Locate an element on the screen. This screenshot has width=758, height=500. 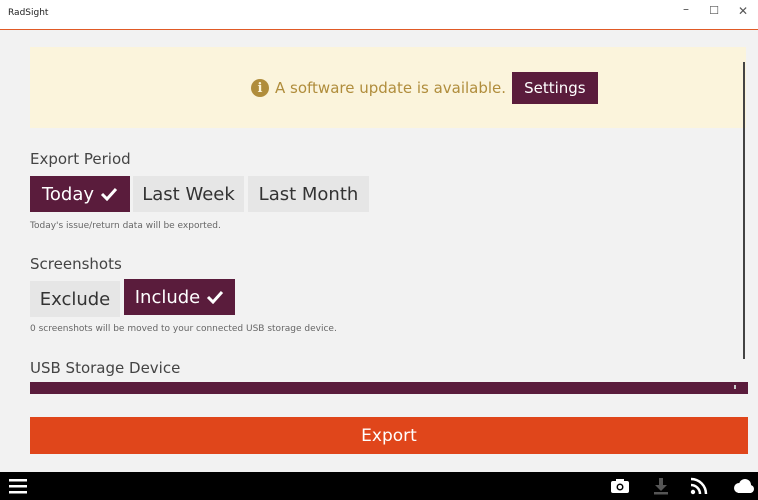
screenshots-option-include: Include is located at coordinates (179, 297).